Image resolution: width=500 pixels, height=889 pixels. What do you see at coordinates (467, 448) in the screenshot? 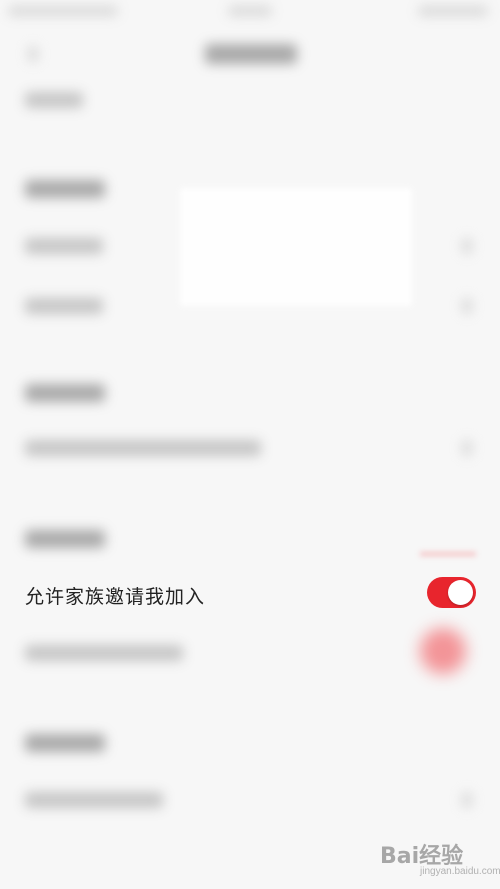
I see `row-4-chevron-icon` at bounding box center [467, 448].